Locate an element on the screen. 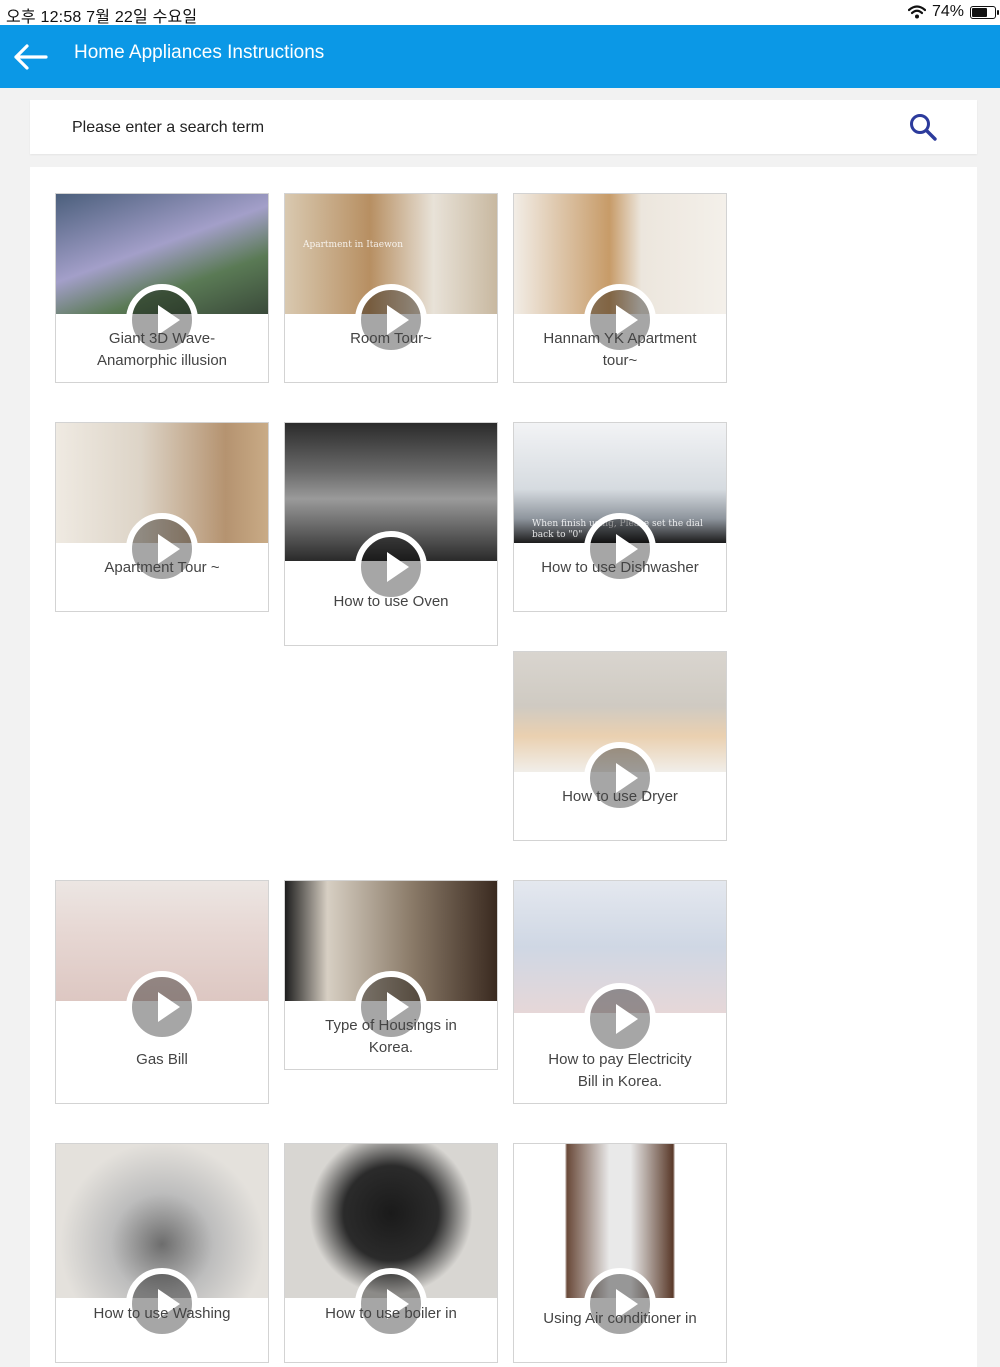  search-icon is located at coordinates (923, 127).